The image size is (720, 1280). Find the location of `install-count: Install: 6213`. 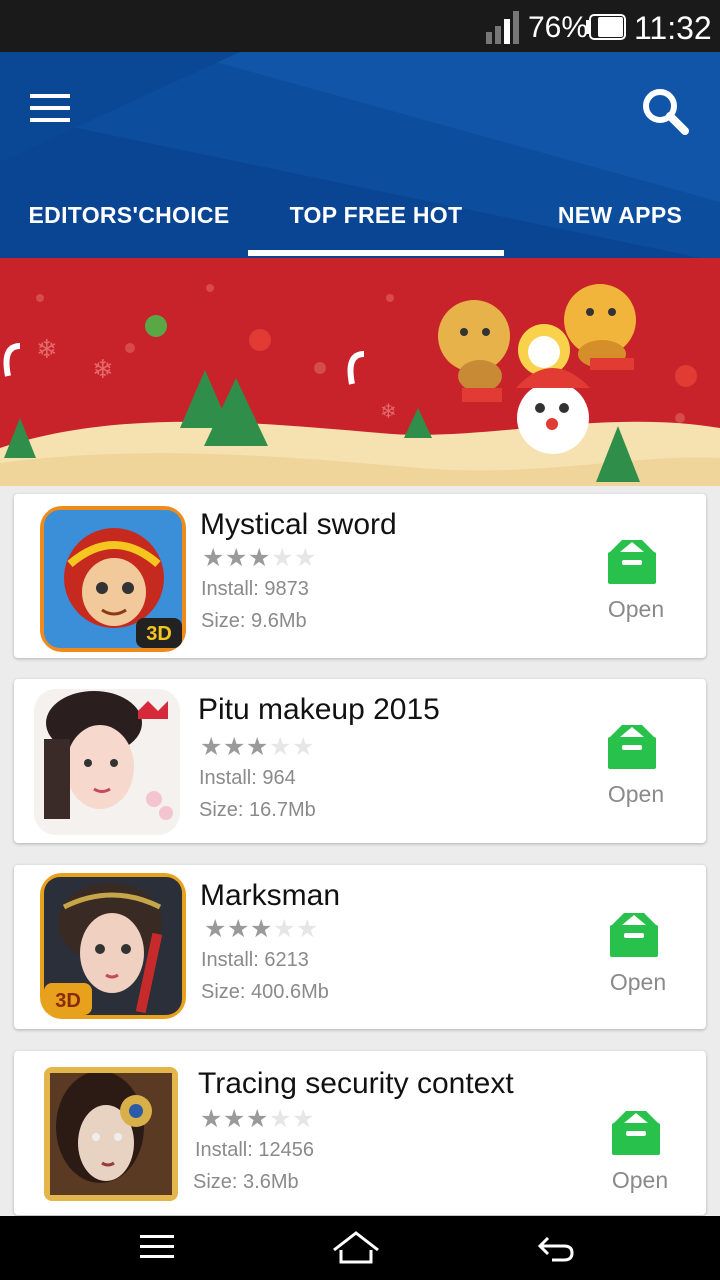

install-count: Install: 6213 is located at coordinates (255, 960).